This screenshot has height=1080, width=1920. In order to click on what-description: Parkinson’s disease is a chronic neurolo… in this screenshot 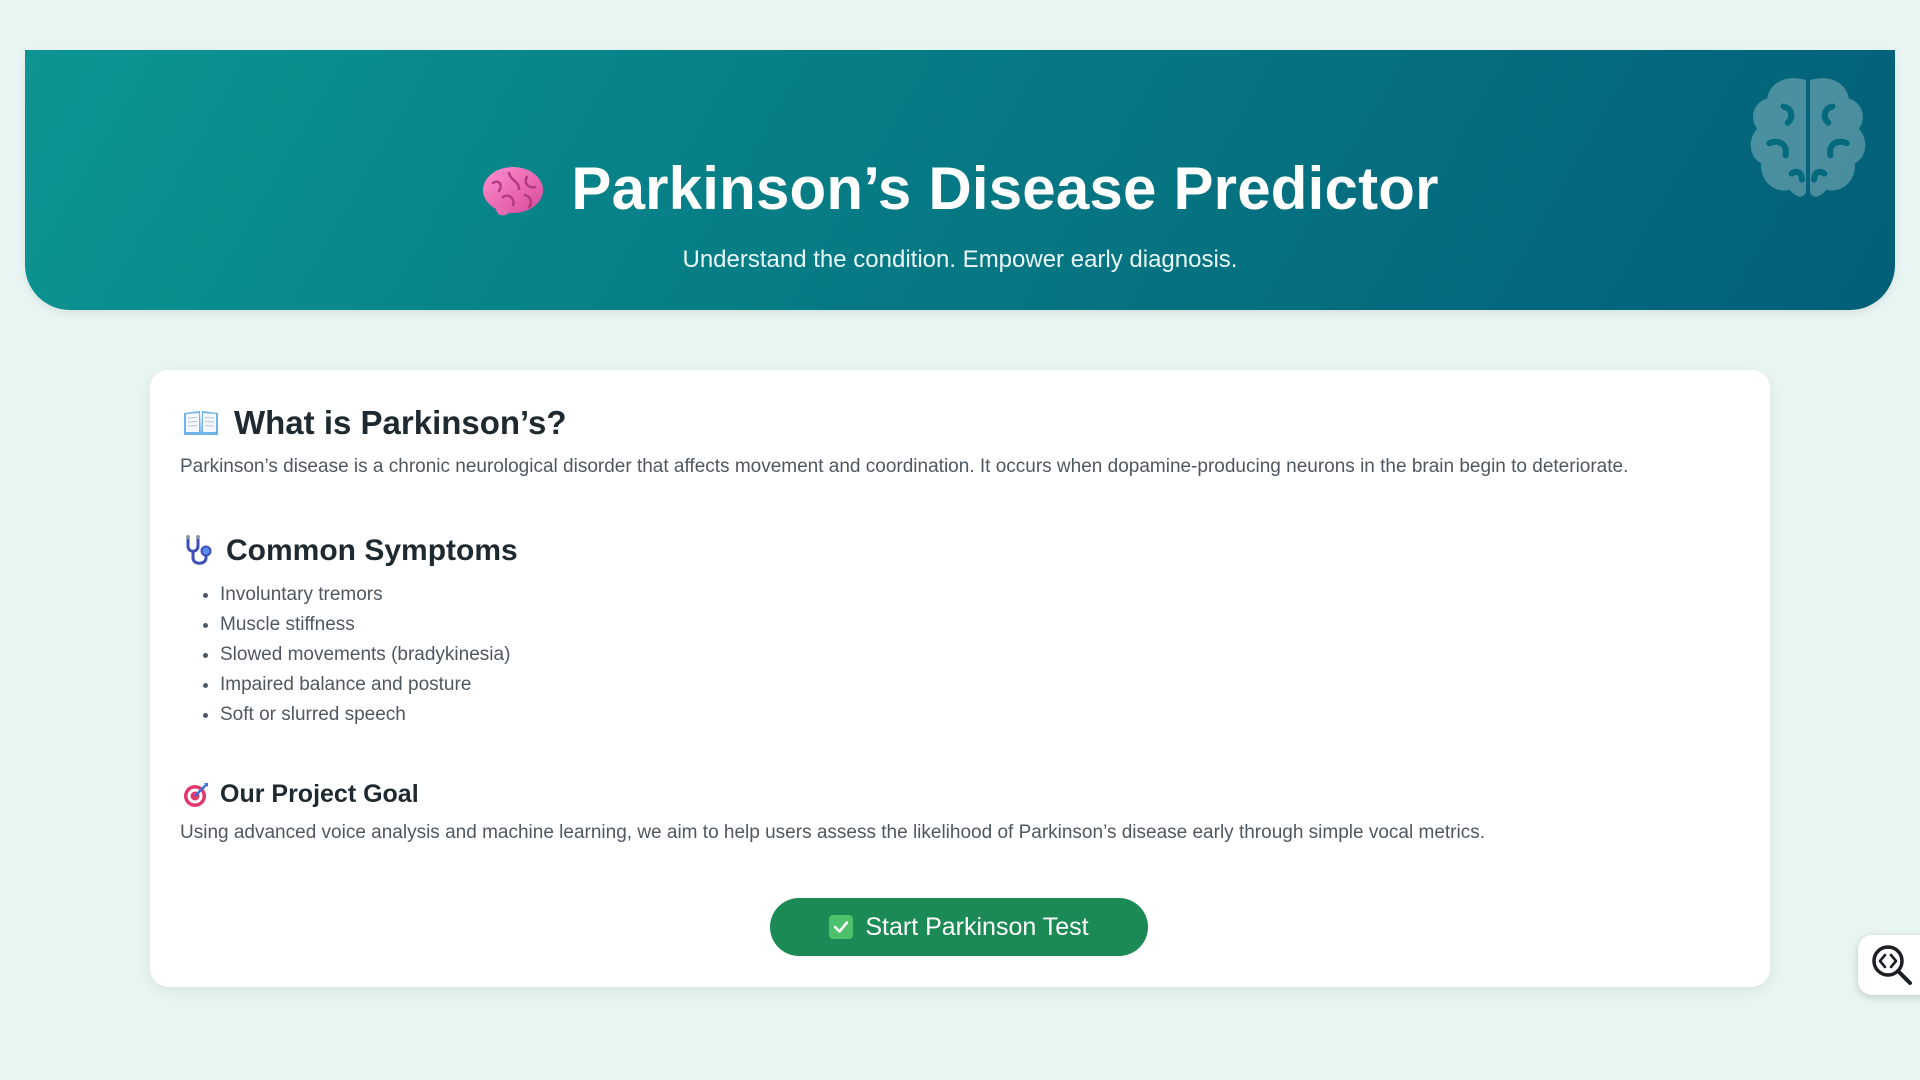, I will do `click(904, 466)`.